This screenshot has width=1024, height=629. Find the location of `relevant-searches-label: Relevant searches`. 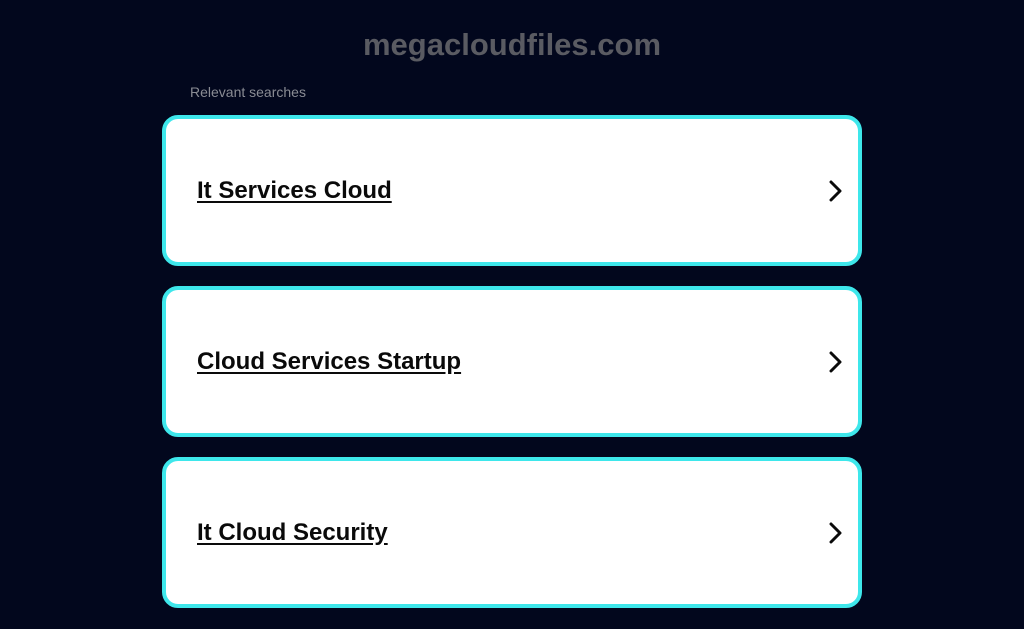

relevant-searches-label: Relevant searches is located at coordinates (248, 92).